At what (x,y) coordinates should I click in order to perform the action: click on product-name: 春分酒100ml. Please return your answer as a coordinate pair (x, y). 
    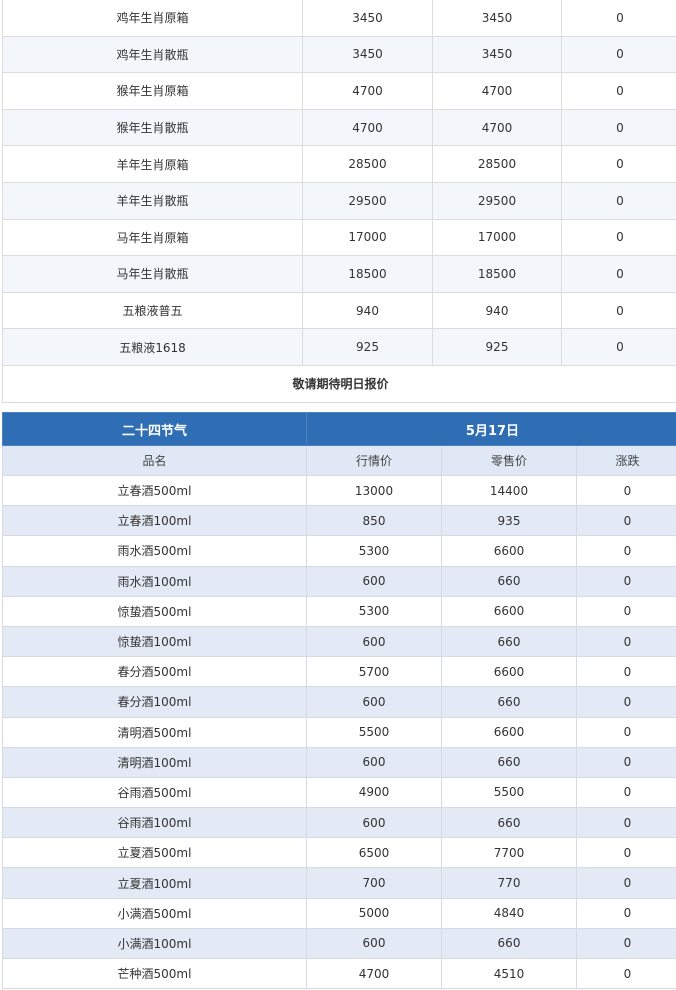
    Looking at the image, I should click on (154, 702).